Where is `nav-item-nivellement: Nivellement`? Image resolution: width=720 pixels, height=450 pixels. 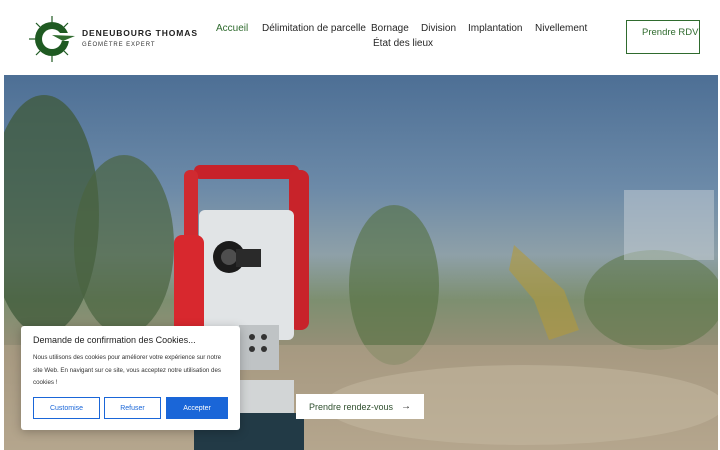
nav-item-nivellement: Nivellement is located at coordinates (561, 28).